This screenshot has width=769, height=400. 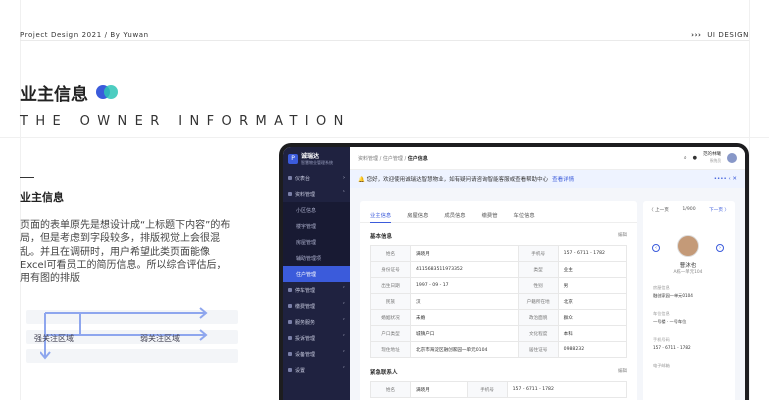 I want to click on gear-icon, so click(x=290, y=370).